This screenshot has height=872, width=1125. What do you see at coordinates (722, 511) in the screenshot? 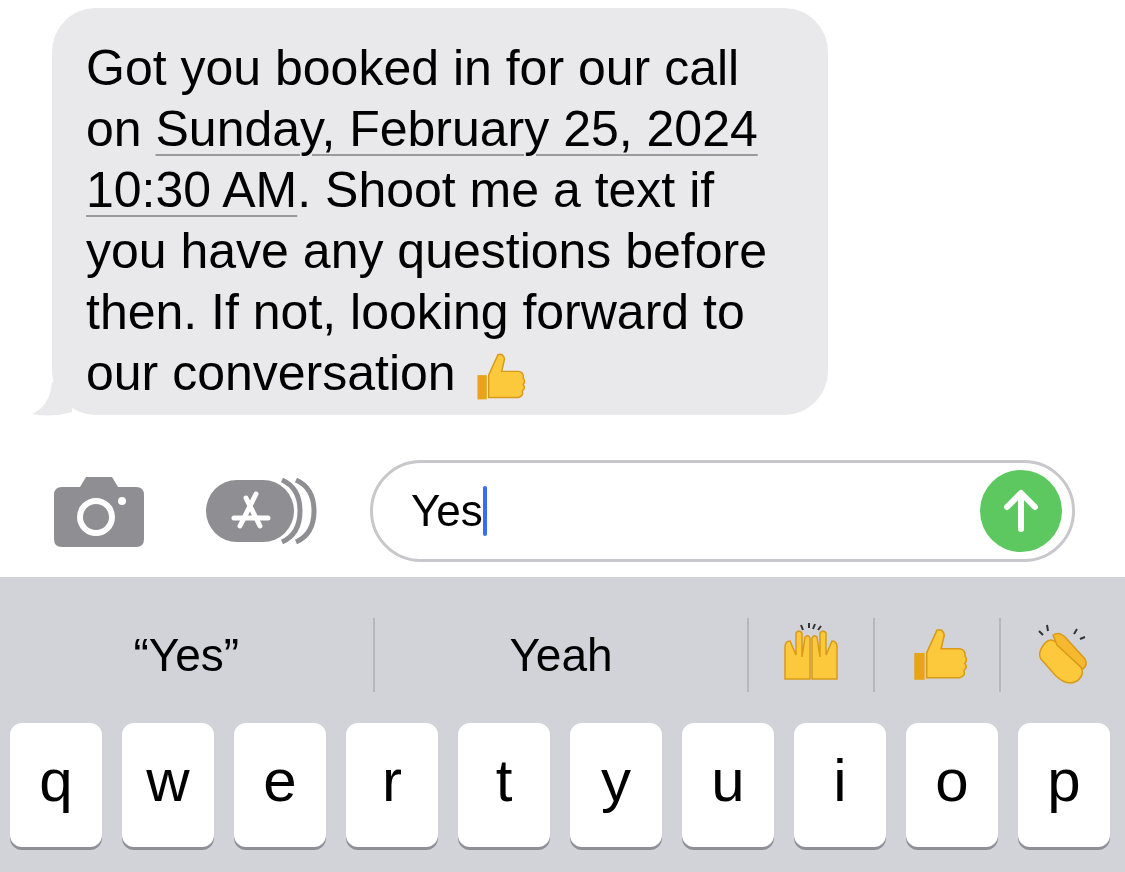
I see `message-input: Yes` at bounding box center [722, 511].